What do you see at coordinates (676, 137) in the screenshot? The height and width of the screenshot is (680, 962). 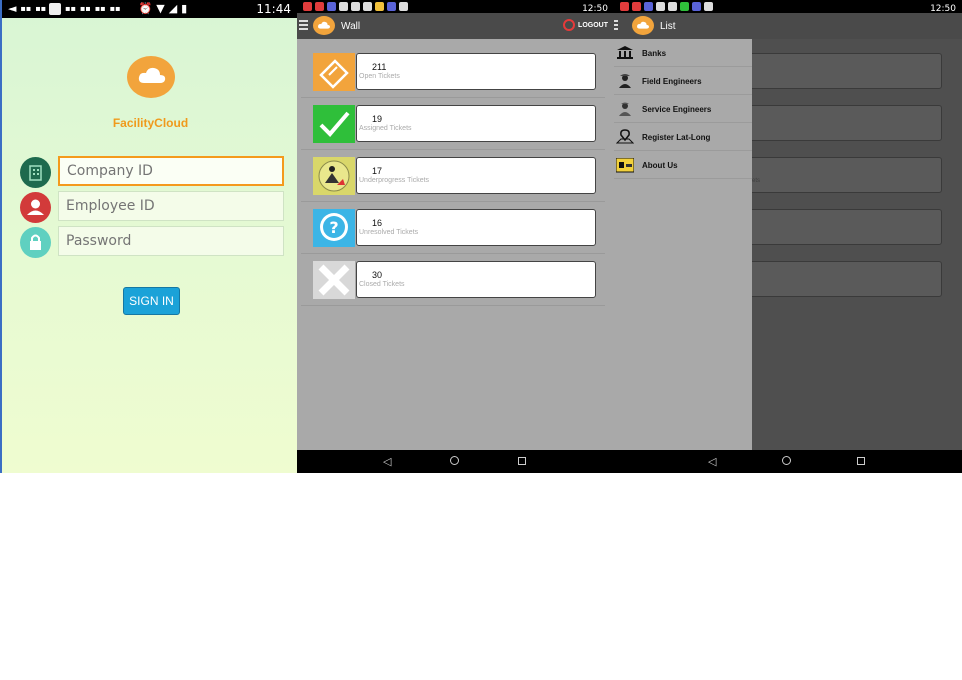 I see `drawer-item-label: Register Lat-Long` at bounding box center [676, 137].